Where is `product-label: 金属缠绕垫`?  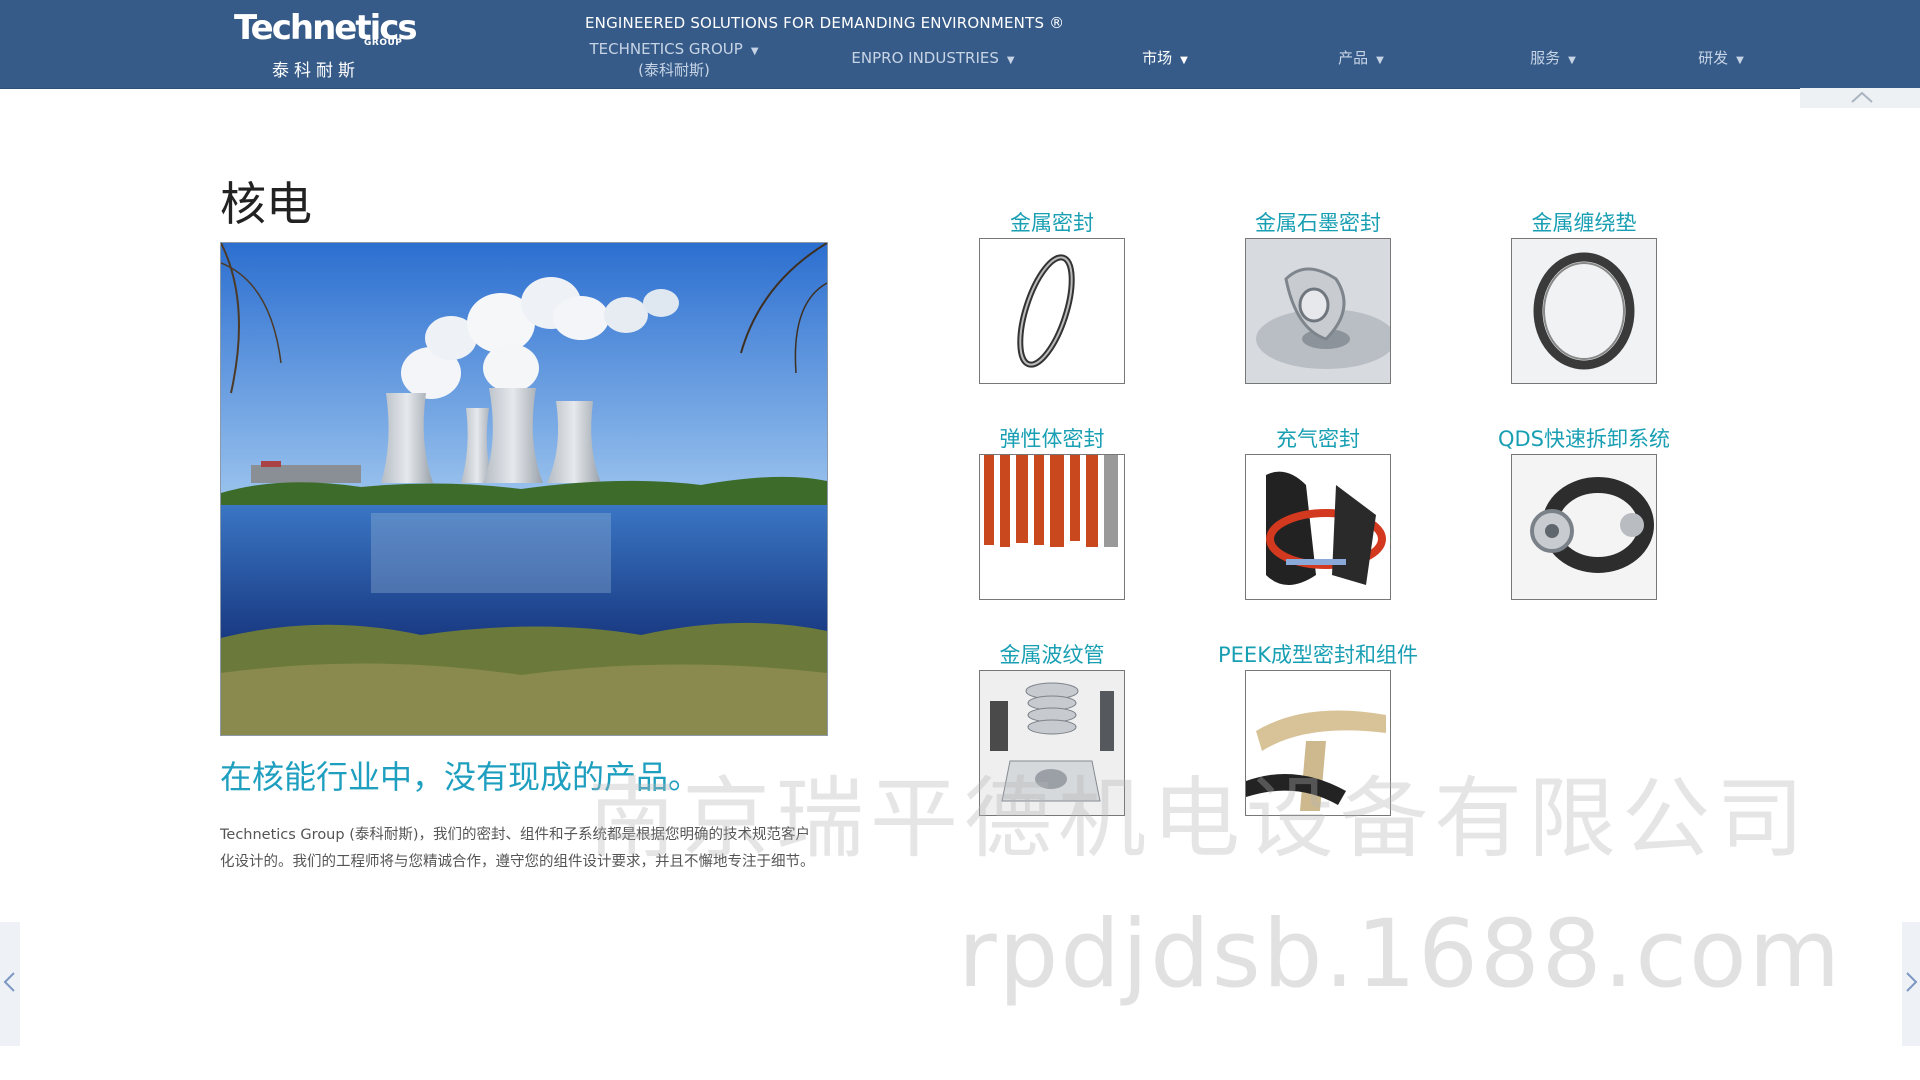 product-label: 金属缠绕垫 is located at coordinates (1584, 223).